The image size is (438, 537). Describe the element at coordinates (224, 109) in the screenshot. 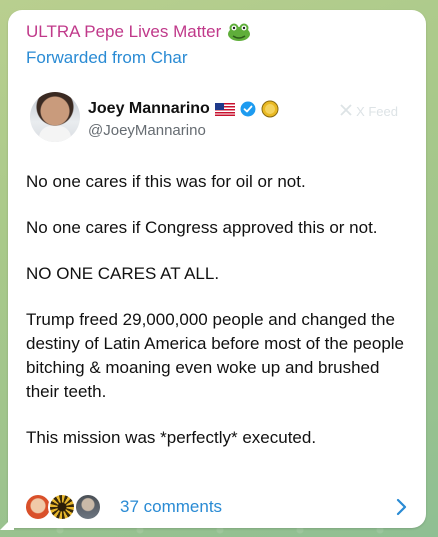

I see `us-flag-icon` at that location.